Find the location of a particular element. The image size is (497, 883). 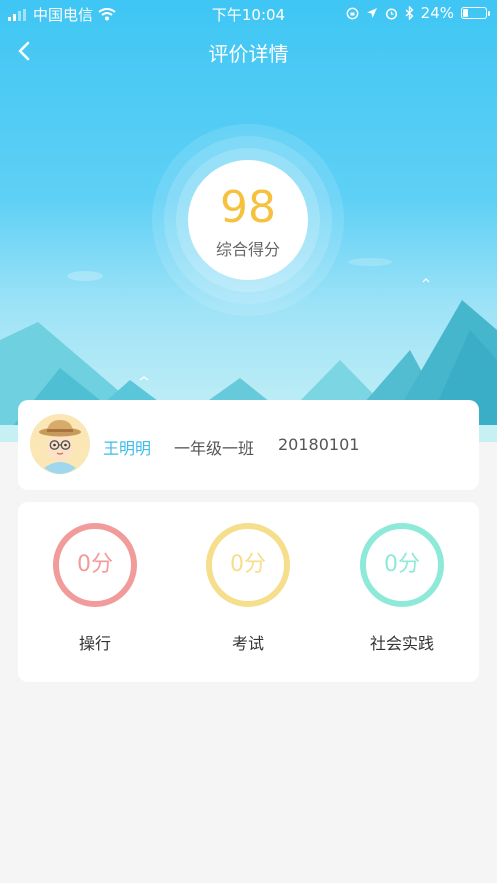

category-label: 社会实践 is located at coordinates (401, 643).